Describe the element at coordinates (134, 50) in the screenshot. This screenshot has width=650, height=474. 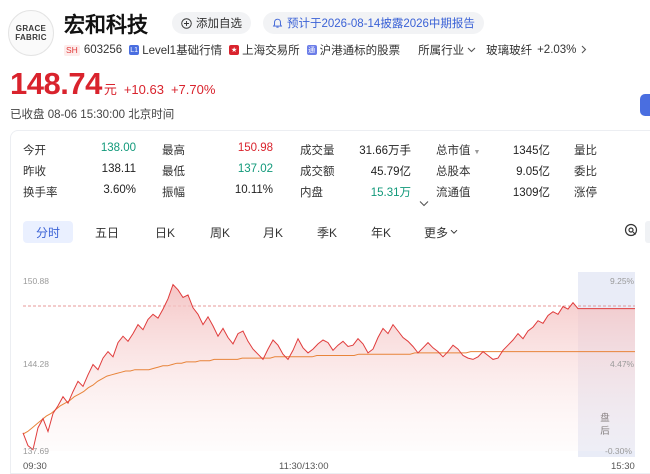
I see `level1-icon: L1` at that location.